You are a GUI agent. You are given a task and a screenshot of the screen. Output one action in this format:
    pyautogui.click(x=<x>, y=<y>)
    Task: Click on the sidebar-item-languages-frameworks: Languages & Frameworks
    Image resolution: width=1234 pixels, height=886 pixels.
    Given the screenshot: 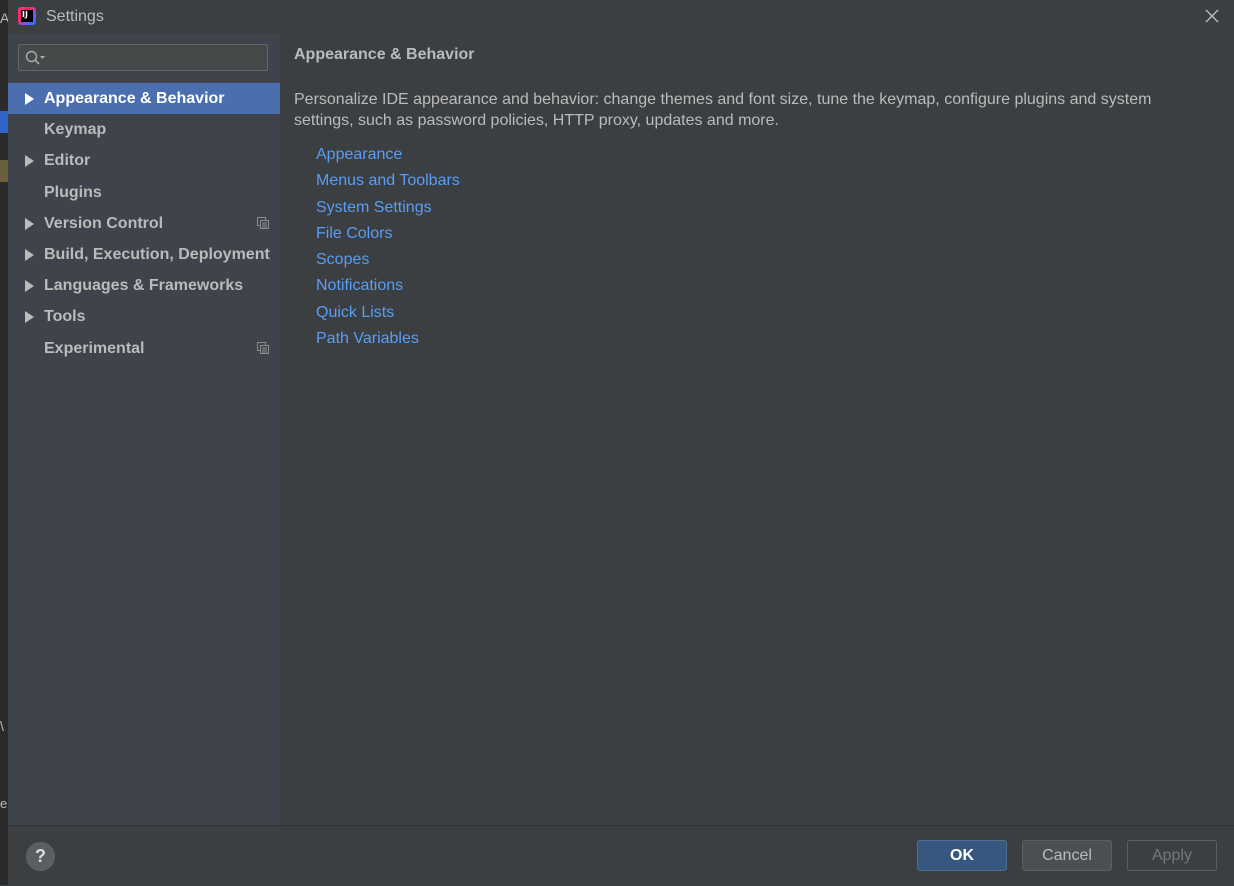 What is the action you would take?
    pyautogui.click(x=144, y=285)
    